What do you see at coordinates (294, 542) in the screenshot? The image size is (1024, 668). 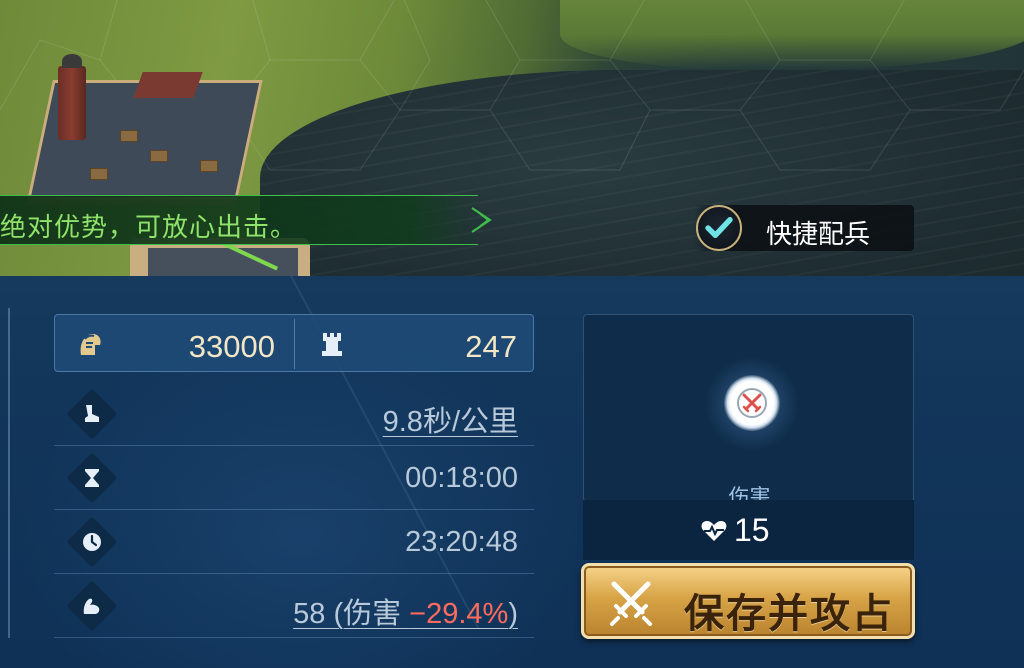 I see `stat-row-arrival: 23:20:48` at bounding box center [294, 542].